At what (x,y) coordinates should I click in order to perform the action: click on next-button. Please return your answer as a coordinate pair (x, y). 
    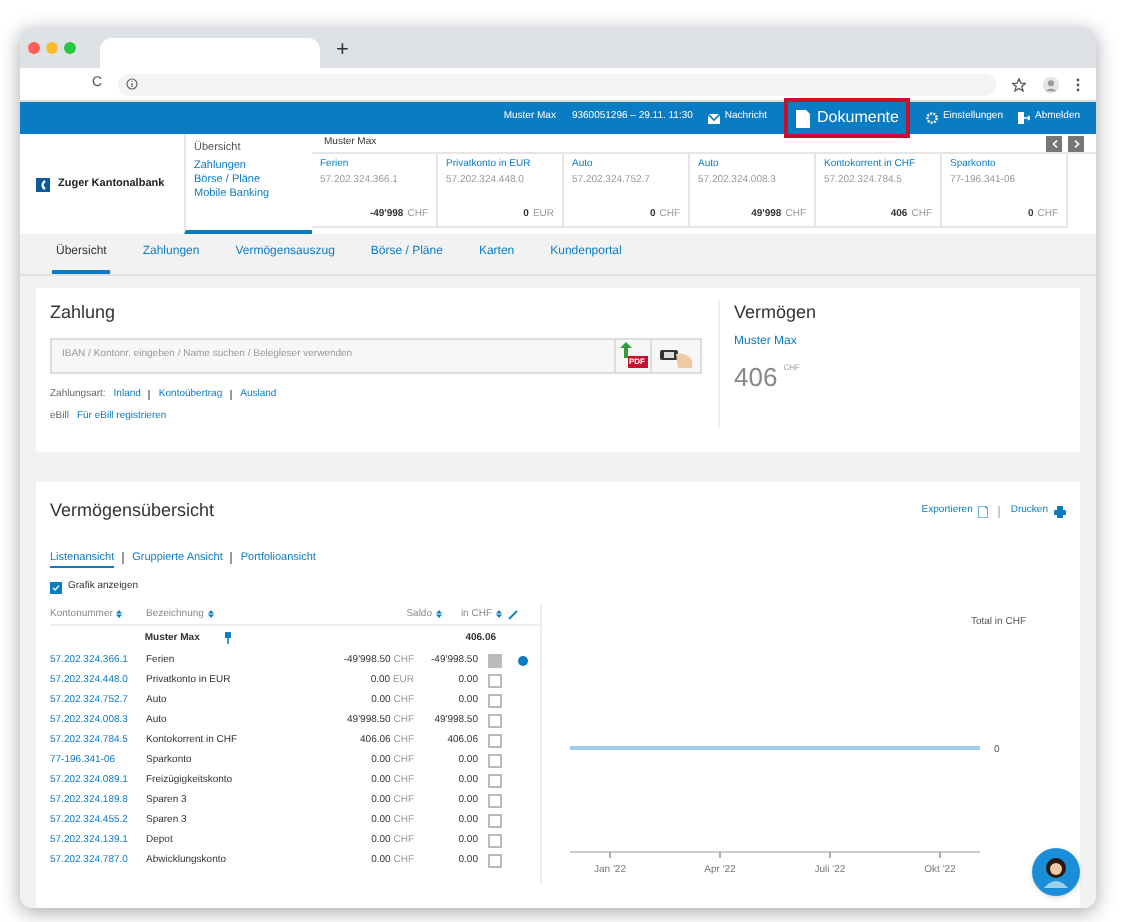
    Looking at the image, I should click on (1076, 143).